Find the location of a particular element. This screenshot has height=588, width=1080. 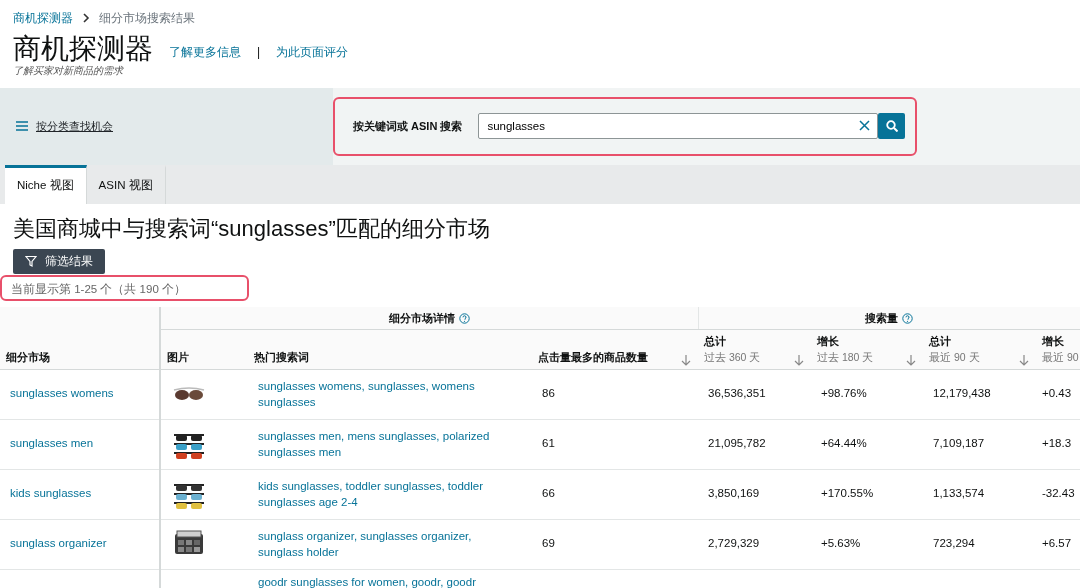

breadcrumb-link: 商机探测器 is located at coordinates (43, 17).